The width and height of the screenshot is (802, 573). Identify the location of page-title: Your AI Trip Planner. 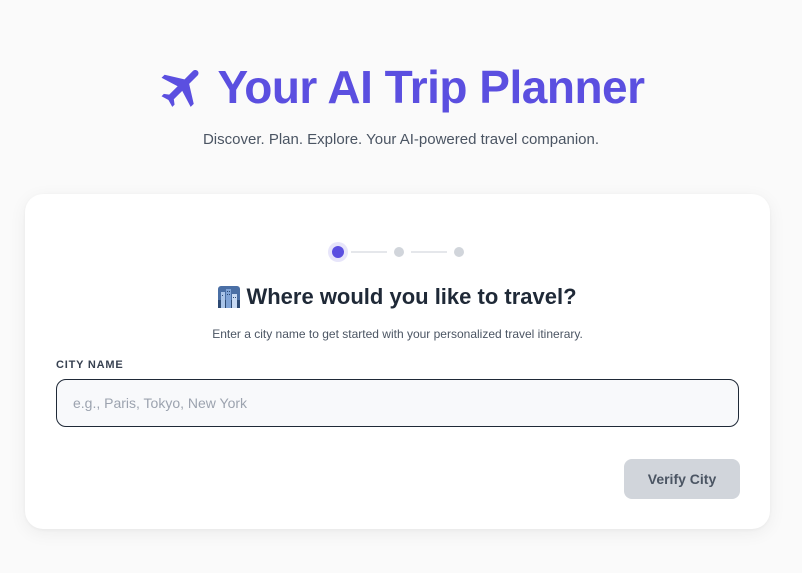
(431, 87).